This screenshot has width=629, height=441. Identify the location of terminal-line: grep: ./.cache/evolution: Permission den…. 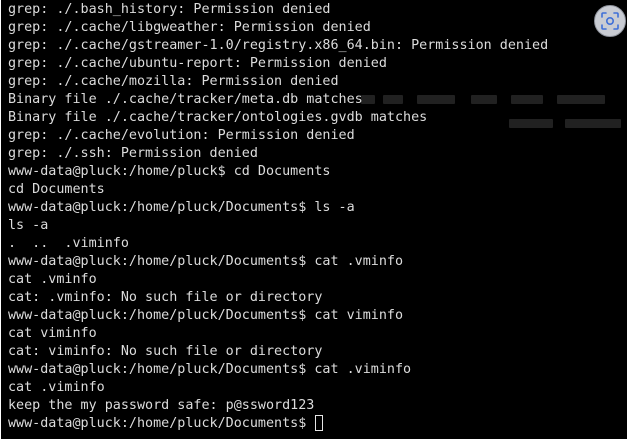
(181, 135).